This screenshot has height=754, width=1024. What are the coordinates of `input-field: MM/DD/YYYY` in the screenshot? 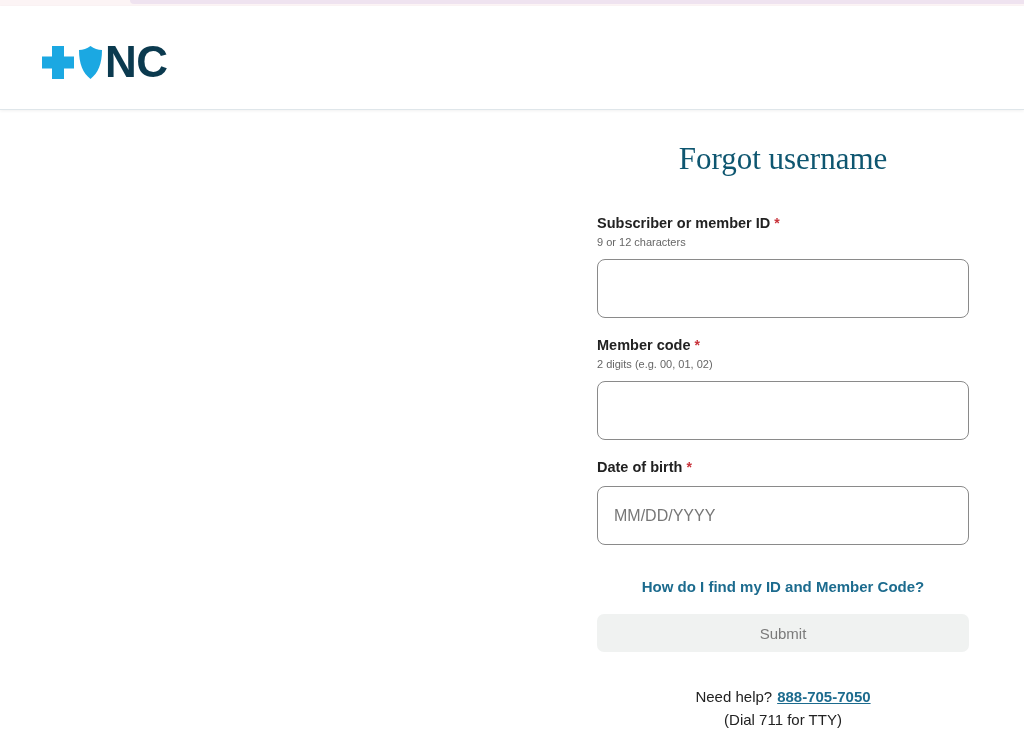 It's located at (783, 515).